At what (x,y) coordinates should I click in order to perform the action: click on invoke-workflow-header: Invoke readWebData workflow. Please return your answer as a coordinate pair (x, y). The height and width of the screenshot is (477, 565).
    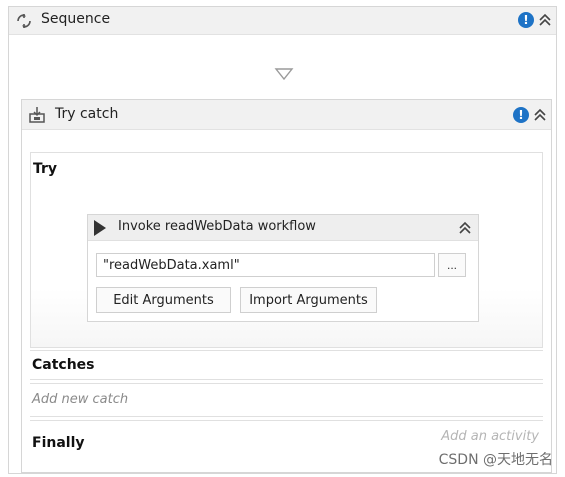
    Looking at the image, I should click on (283, 228).